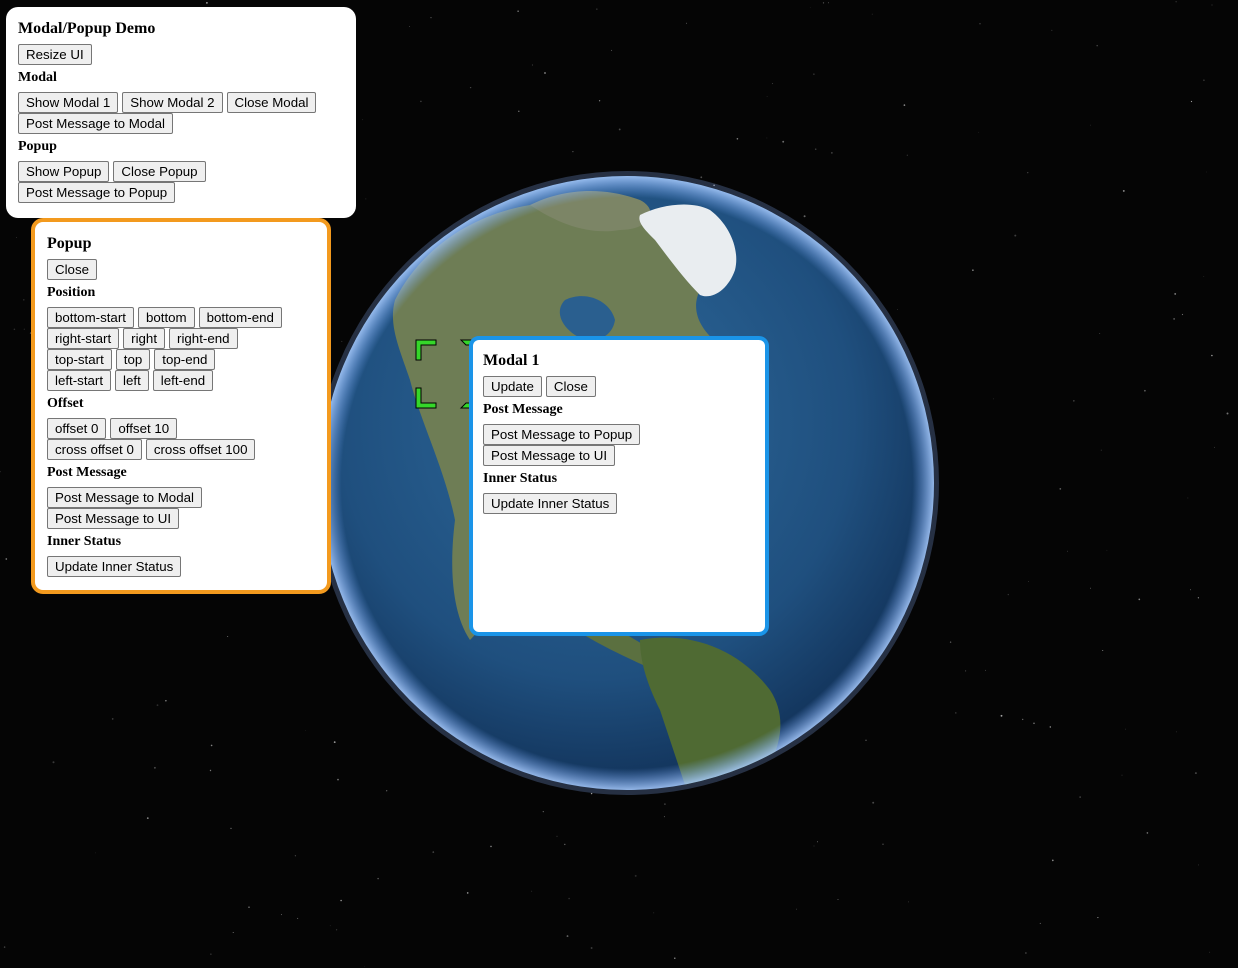  Describe the element at coordinates (97, 192) in the screenshot. I see `post-message-to-popup-button: Post Message to Popup` at that location.